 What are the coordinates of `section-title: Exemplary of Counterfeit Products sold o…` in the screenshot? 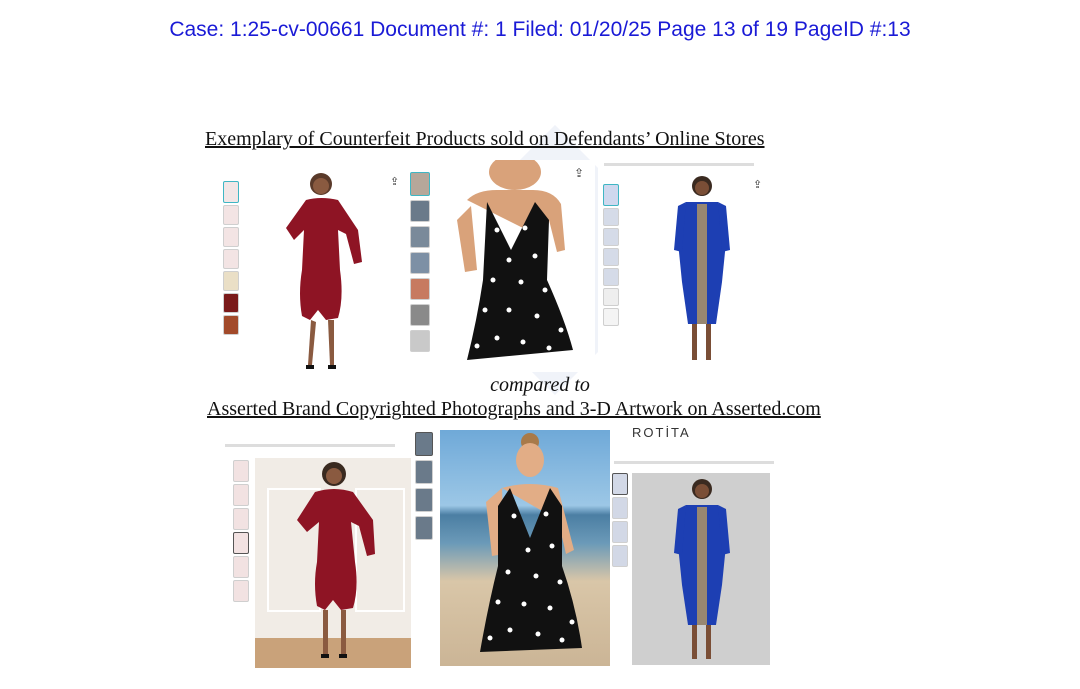 It's located at (485, 139).